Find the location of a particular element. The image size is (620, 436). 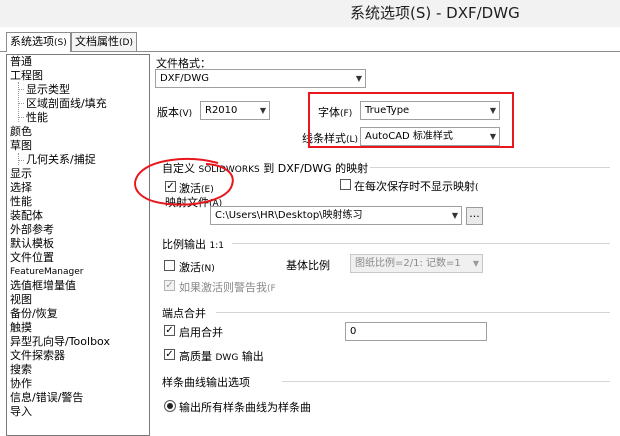

window-title: 系统选项(S) - DXF/DWG is located at coordinates (435, 13).